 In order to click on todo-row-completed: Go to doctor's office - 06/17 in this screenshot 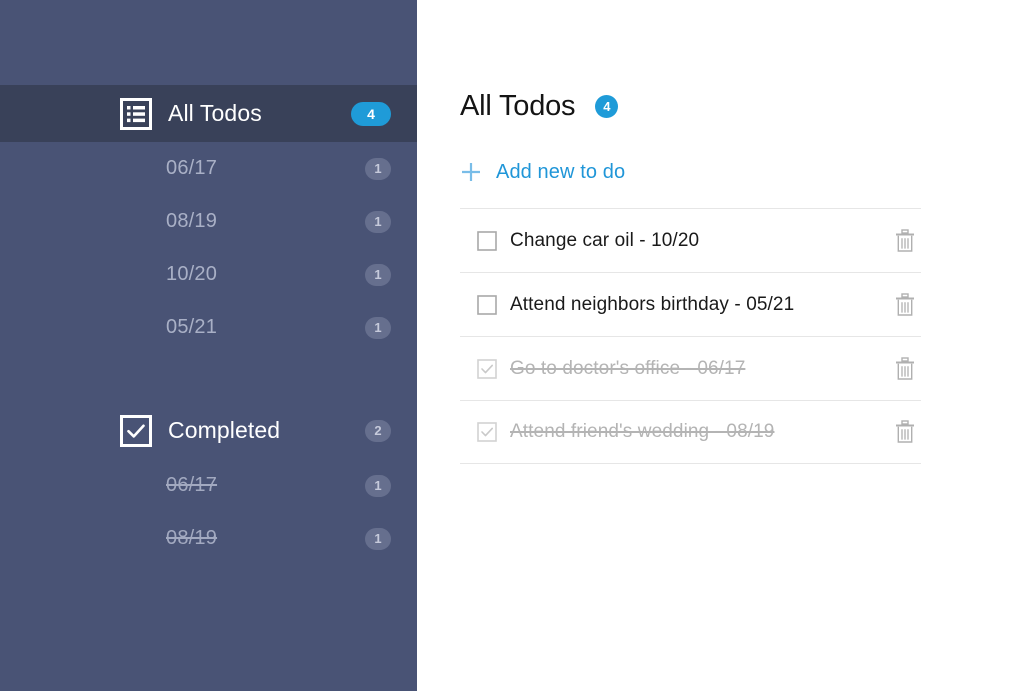, I will do `click(690, 368)`.